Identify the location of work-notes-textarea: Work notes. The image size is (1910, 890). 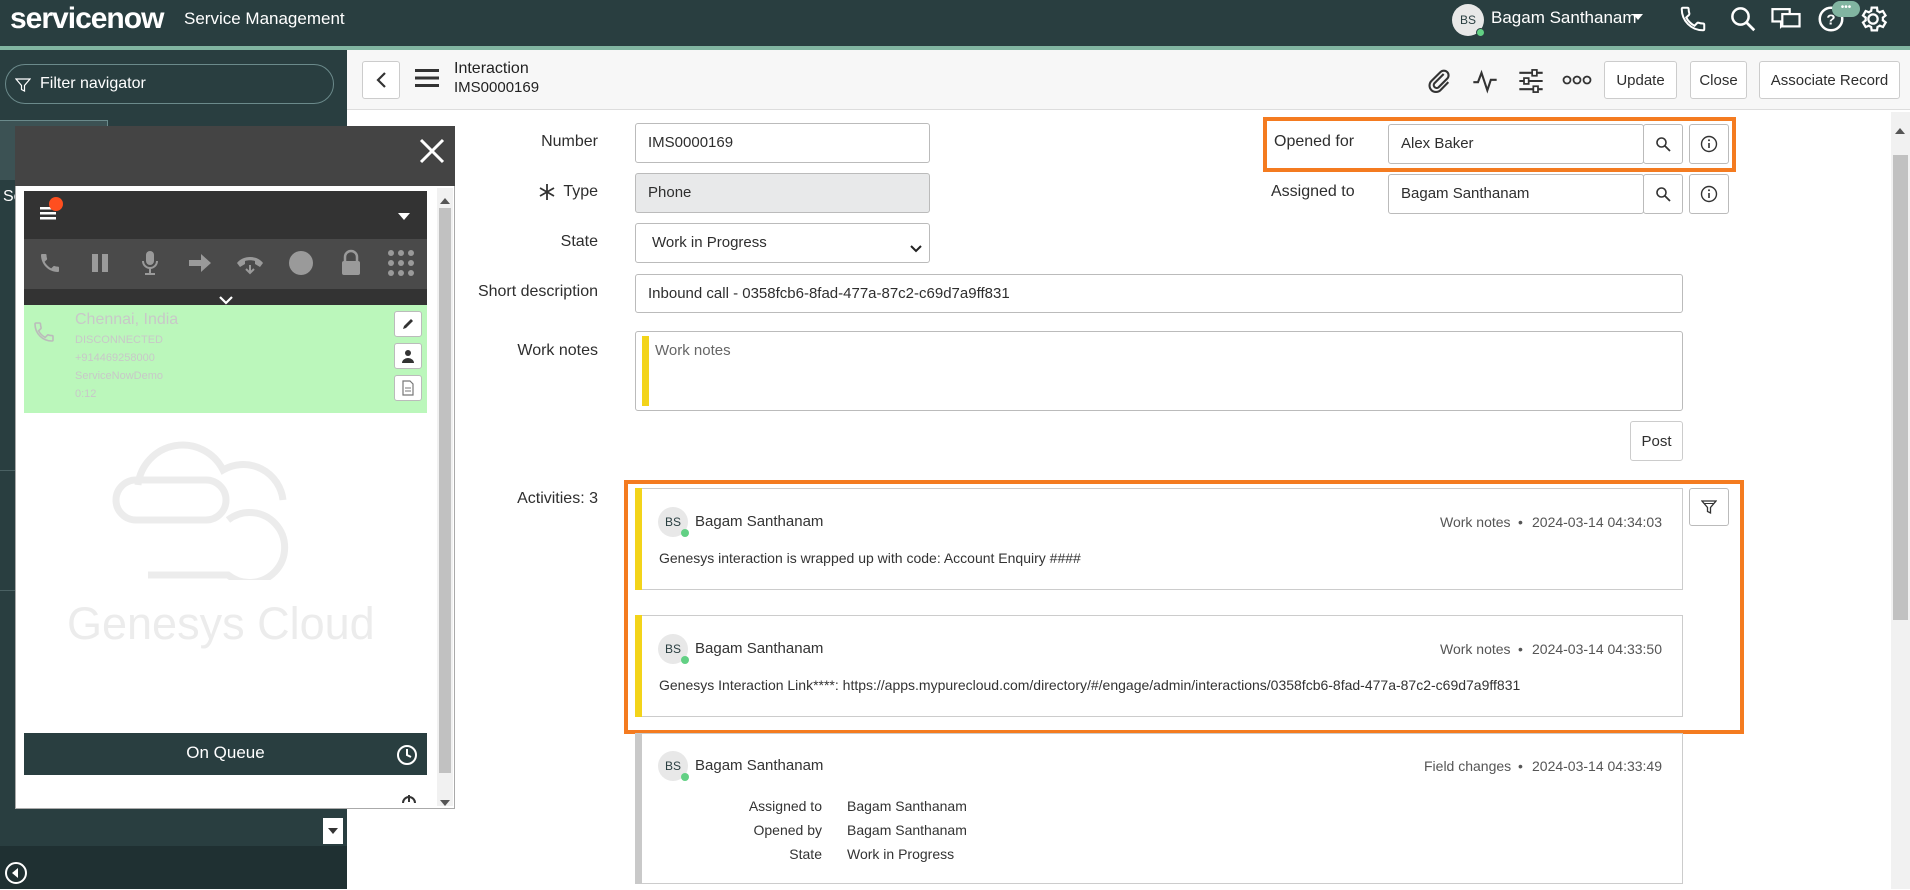
(1159, 371).